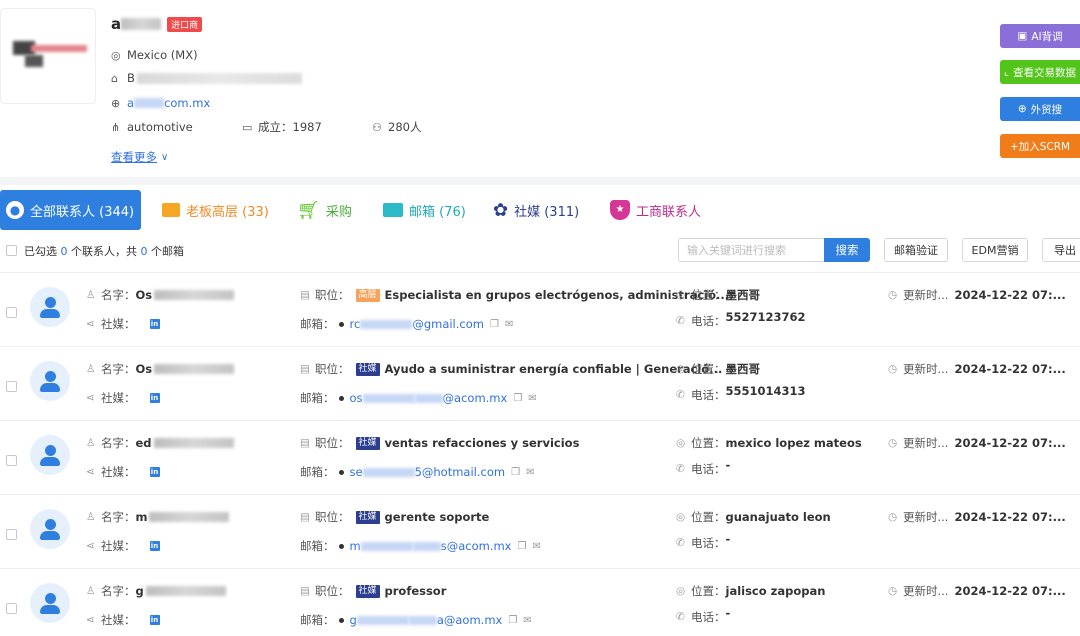 The image size is (1080, 636). Describe the element at coordinates (157, 24) in the screenshot. I see `company-title: a 进口商` at that location.